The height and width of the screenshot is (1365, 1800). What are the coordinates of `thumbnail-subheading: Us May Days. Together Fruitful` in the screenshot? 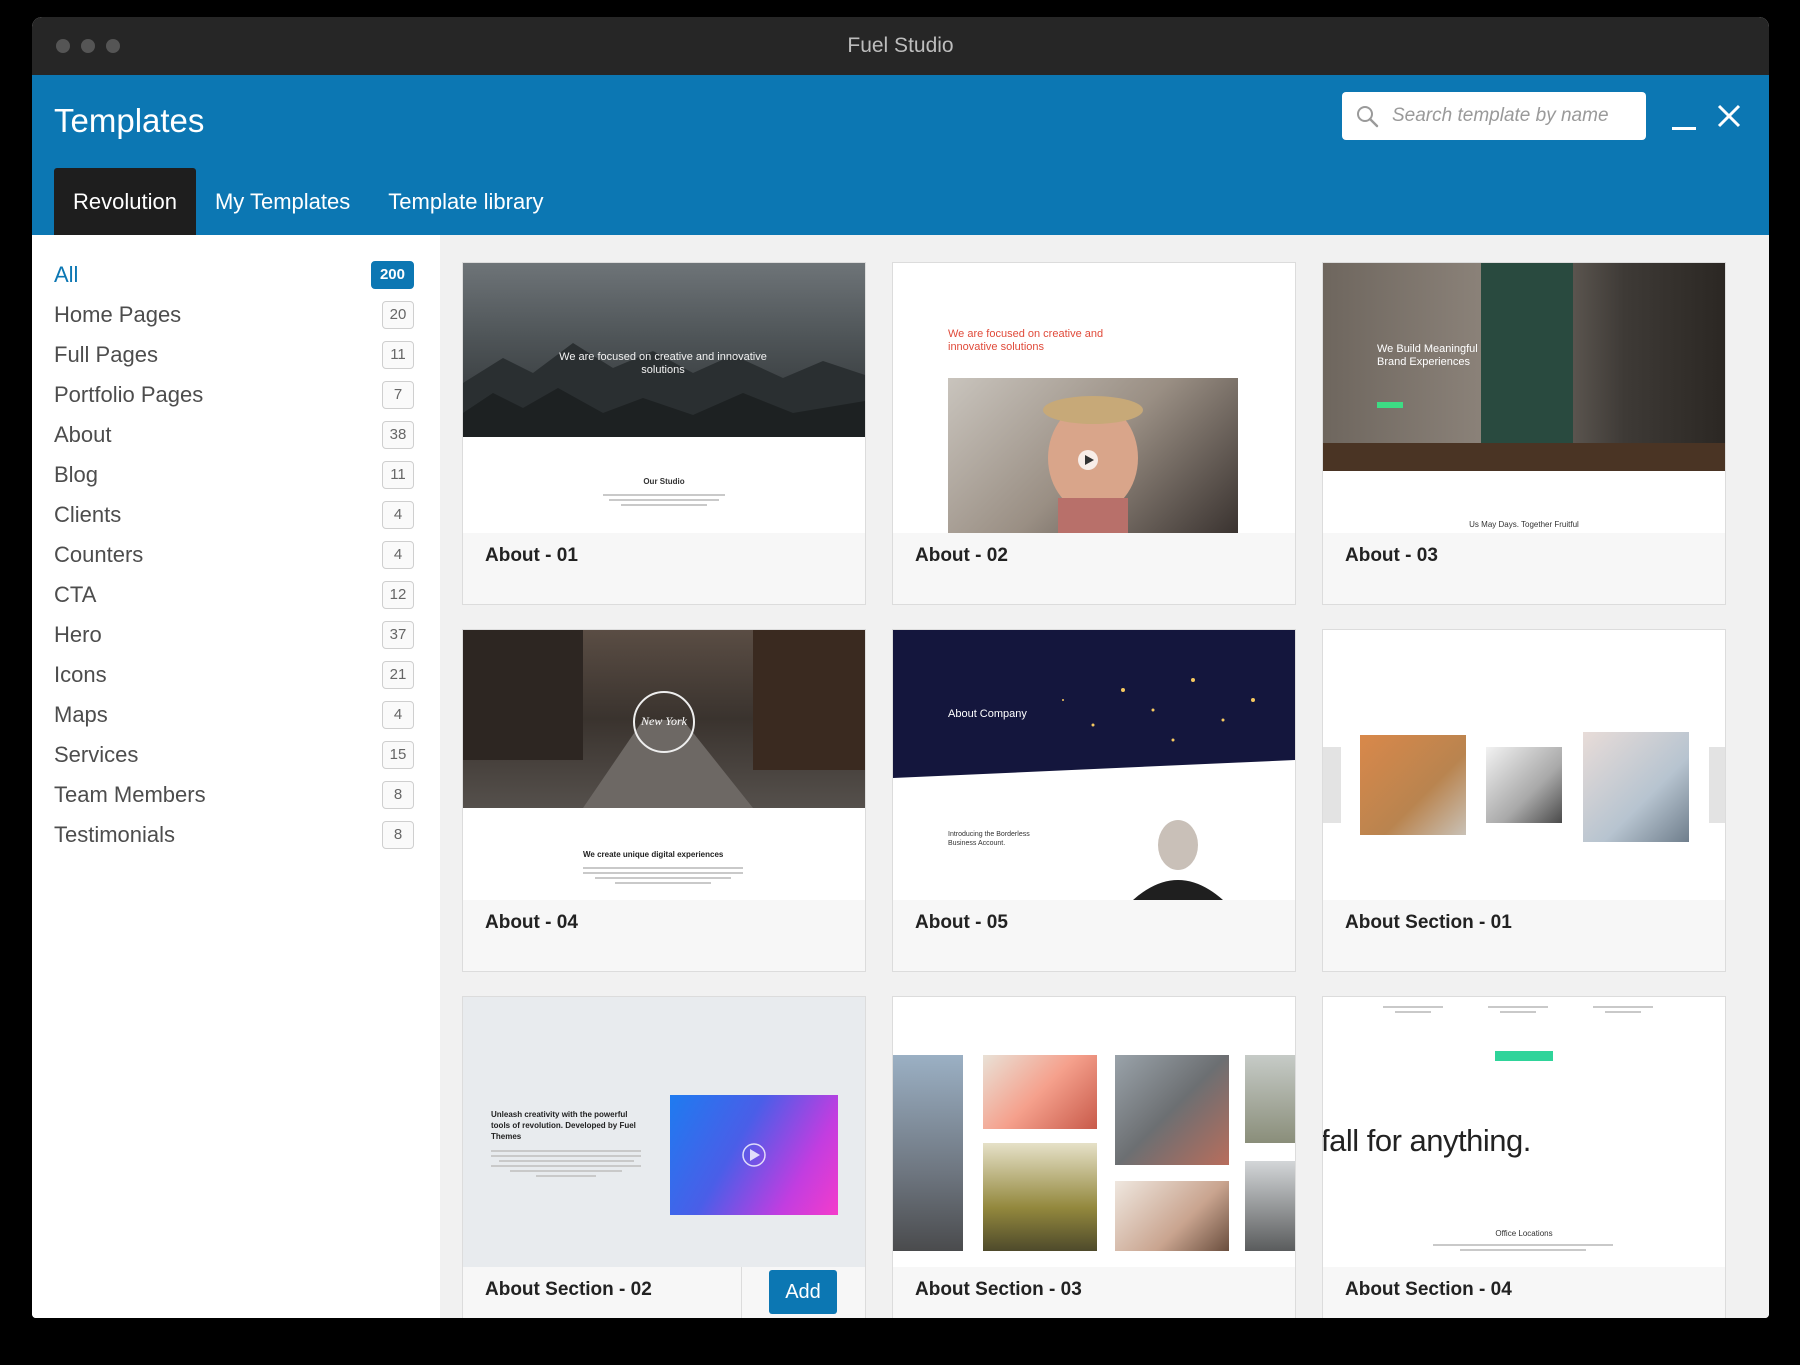 It's located at (1524, 524).